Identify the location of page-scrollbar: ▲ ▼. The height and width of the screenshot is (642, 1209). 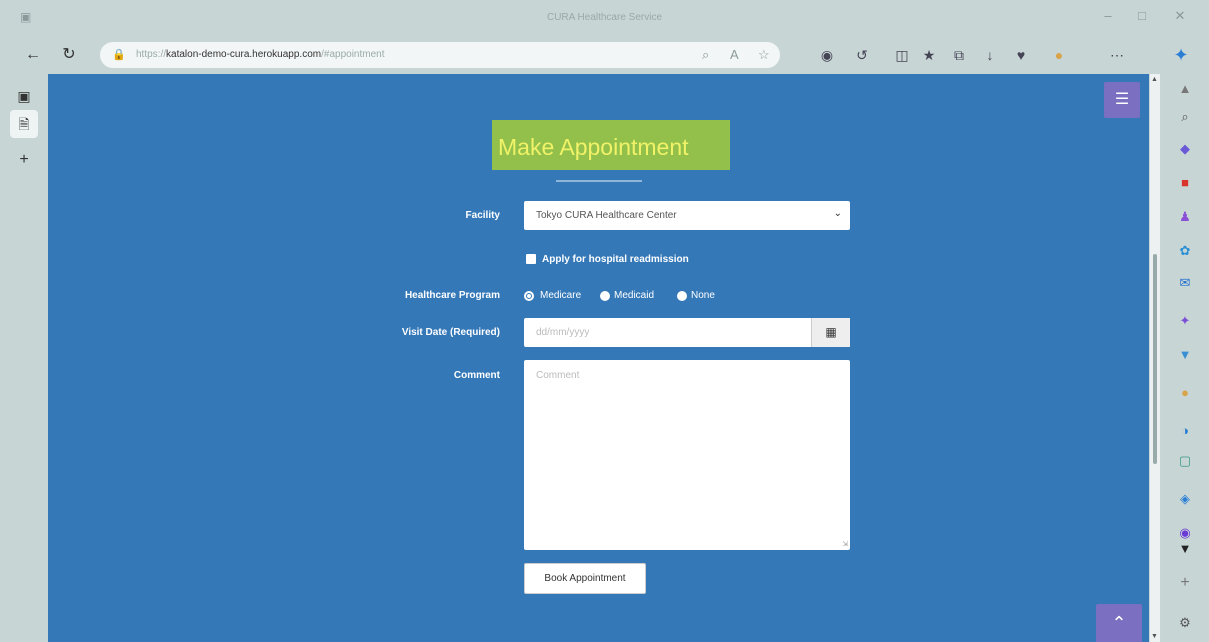
(1155, 358).